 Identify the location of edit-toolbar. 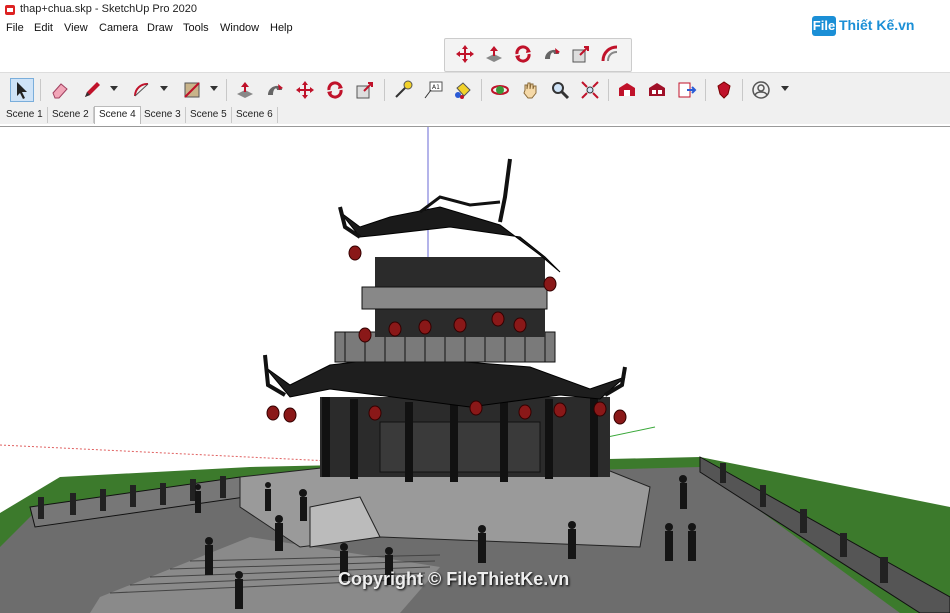
(538, 55).